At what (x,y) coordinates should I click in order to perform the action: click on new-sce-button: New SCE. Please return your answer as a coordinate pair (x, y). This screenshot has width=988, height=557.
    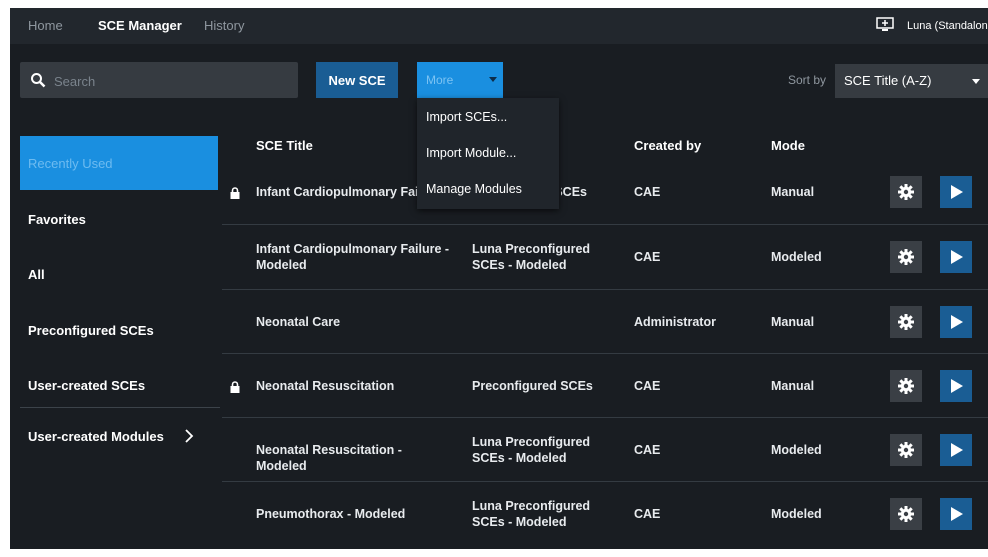
    Looking at the image, I should click on (357, 80).